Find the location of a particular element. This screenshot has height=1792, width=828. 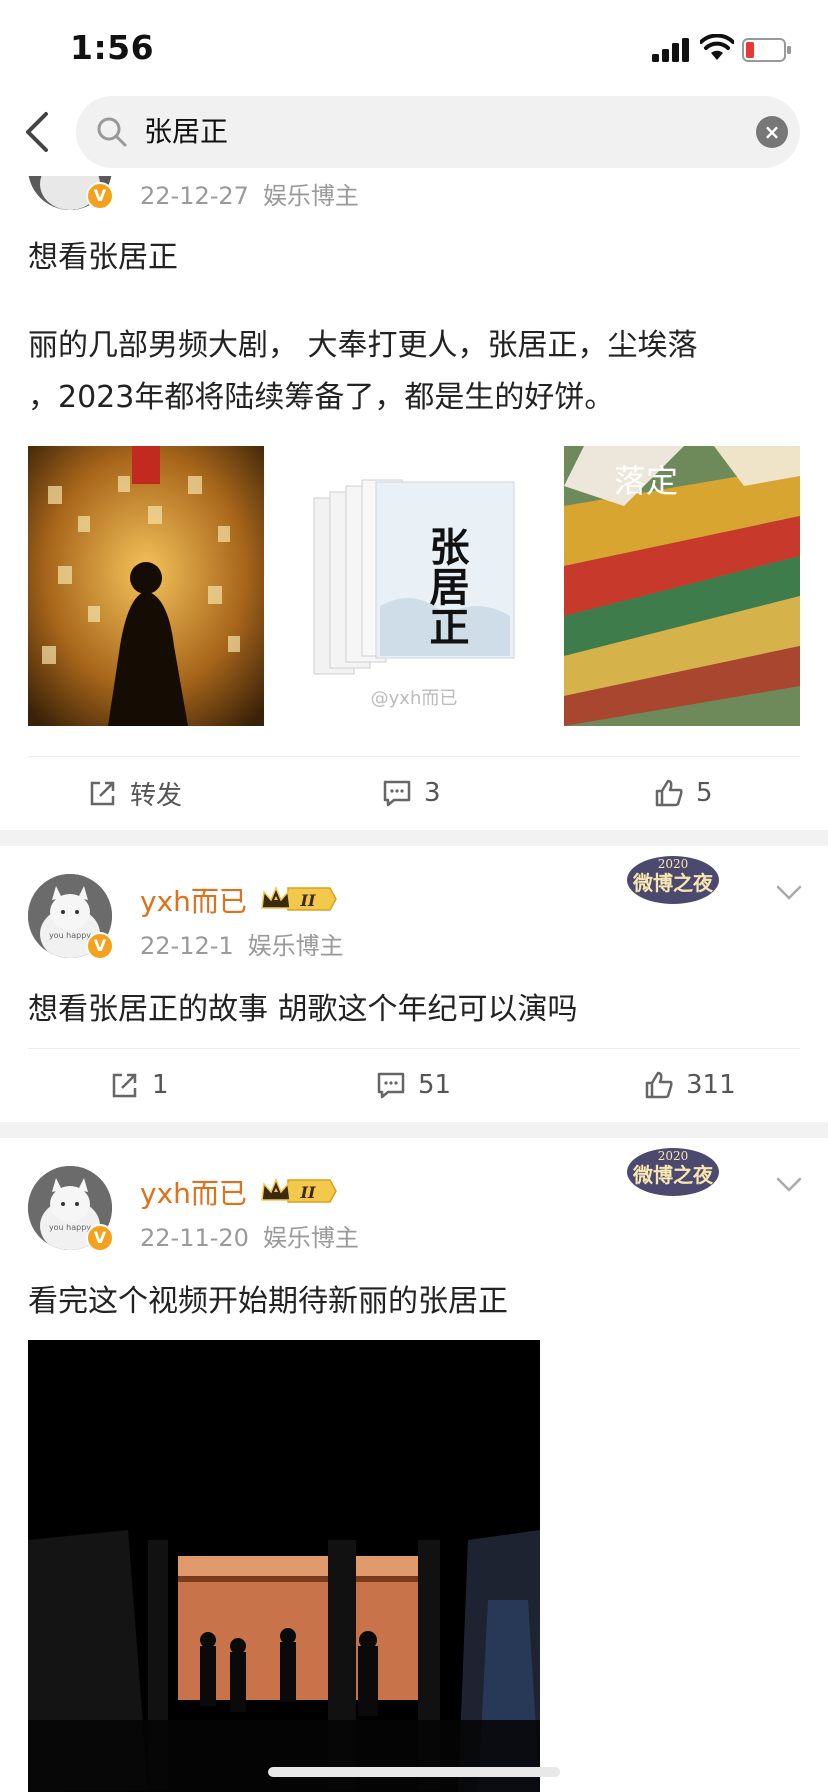

repost-count: 1 is located at coordinates (160, 1085).